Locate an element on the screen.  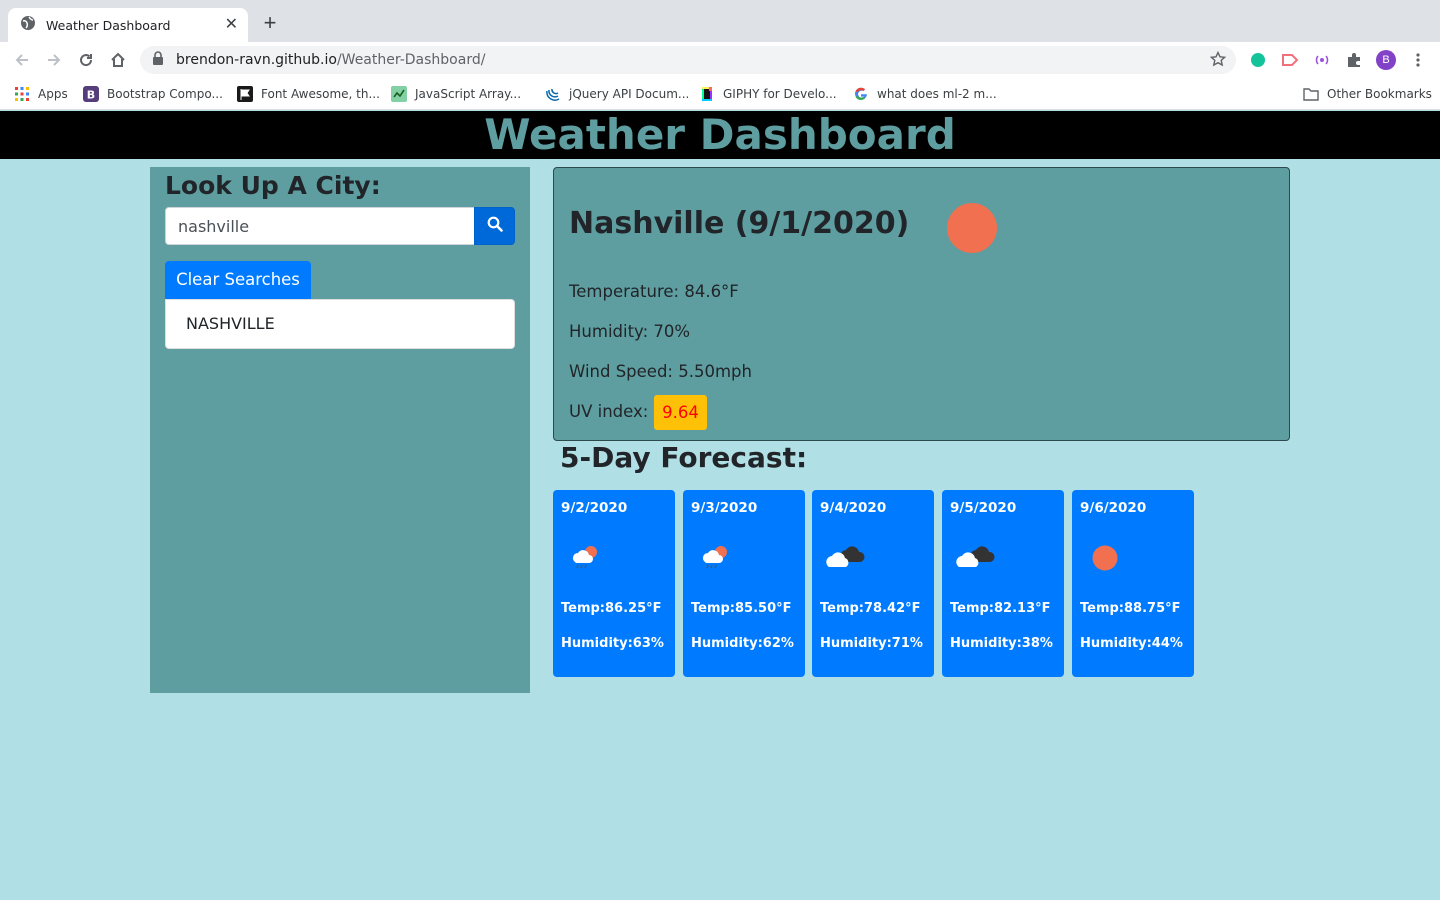
search-heading: Look Up A City: is located at coordinates (273, 185).